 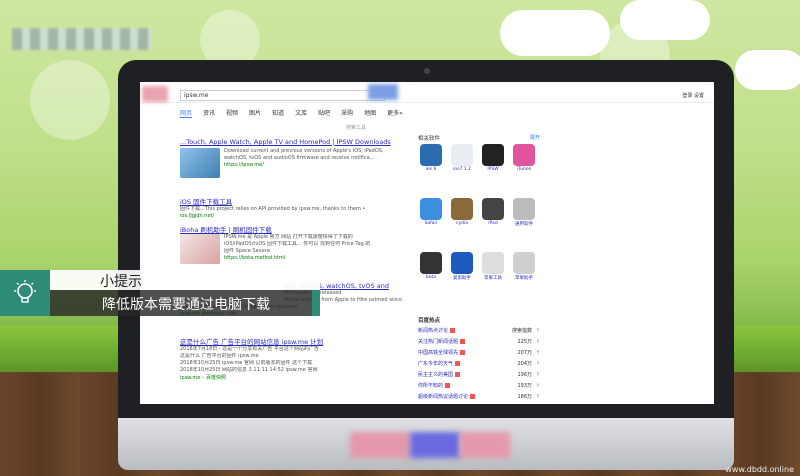 I want to click on app-tile: cydia, so click(x=462, y=212).